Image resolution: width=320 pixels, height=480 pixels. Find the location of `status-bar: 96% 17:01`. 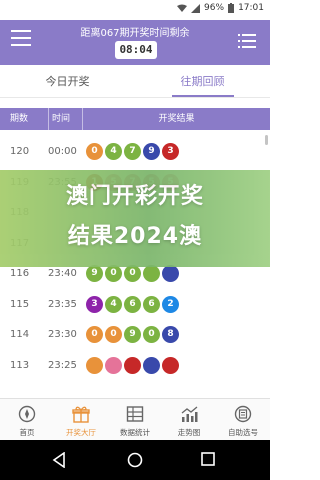

status-bar: 96% 17:01 is located at coordinates (135, 10).